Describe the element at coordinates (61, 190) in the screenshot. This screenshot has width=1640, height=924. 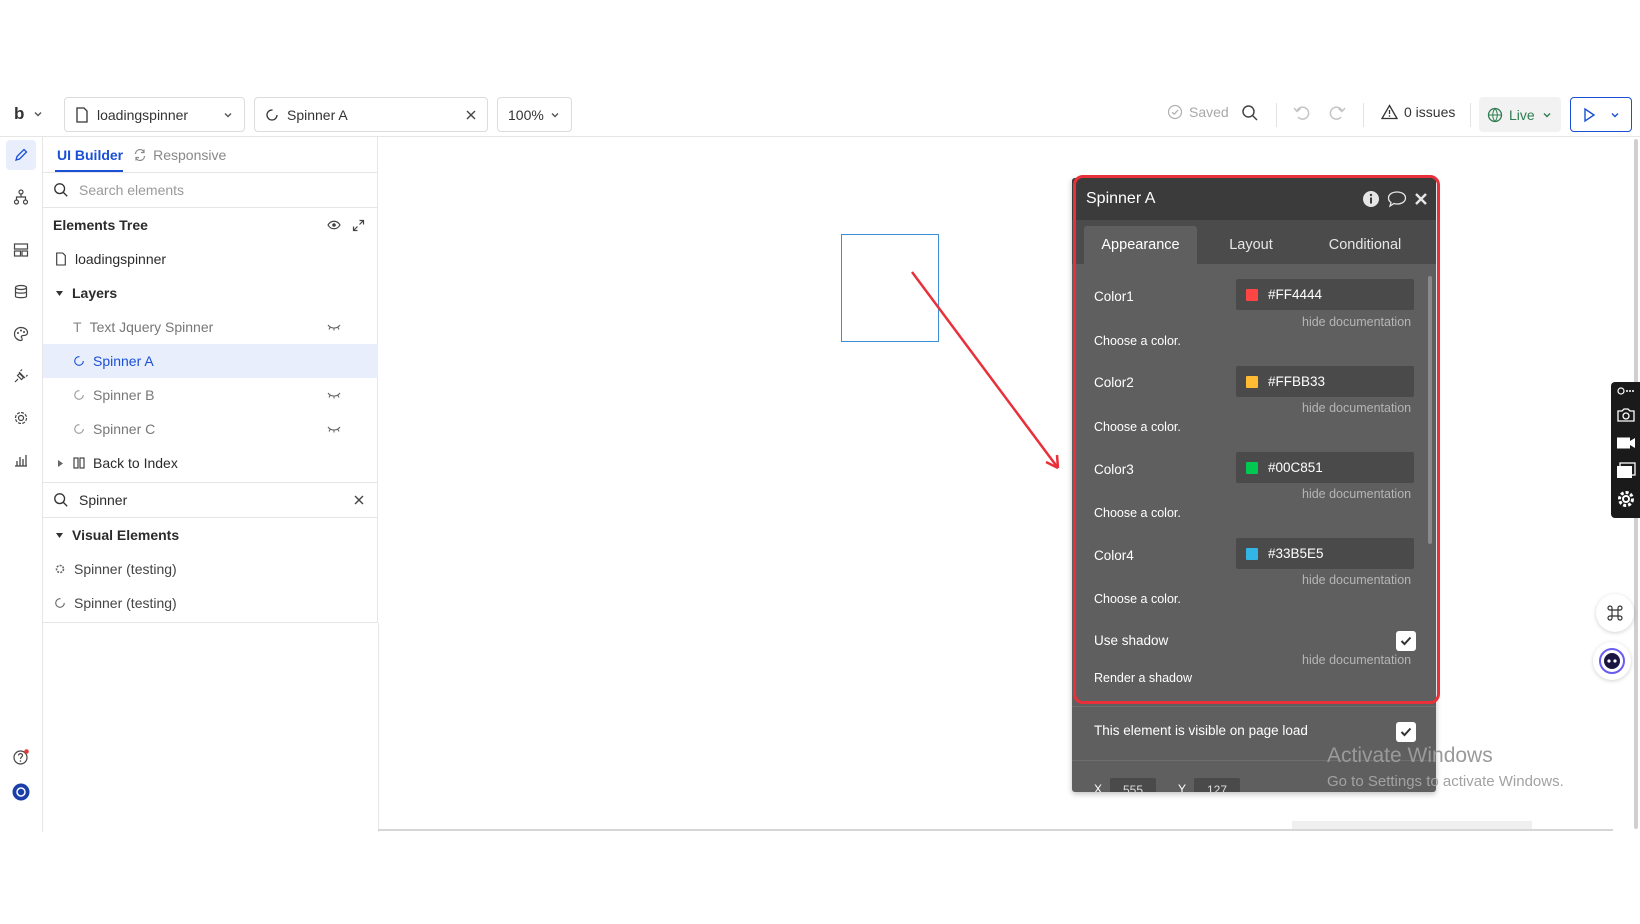
I see `search-icon` at that location.